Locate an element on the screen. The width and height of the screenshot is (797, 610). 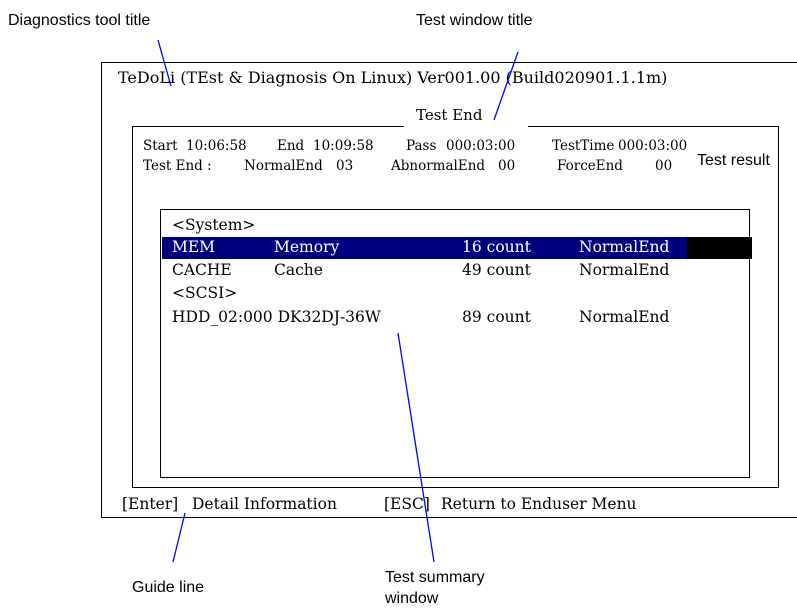
guide-esc-key: [ESC] is located at coordinates (407, 504).